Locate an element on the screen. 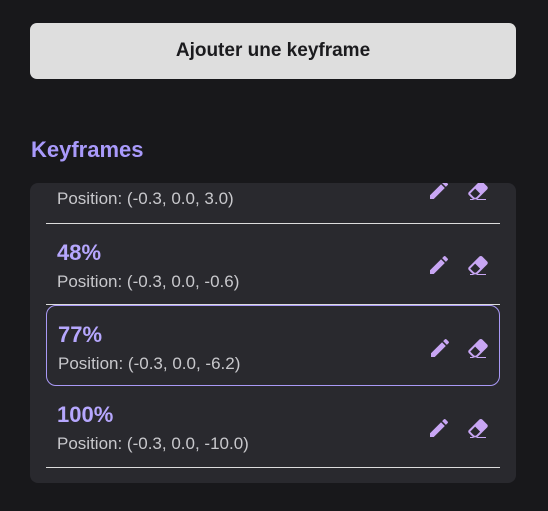 This screenshot has width=548, height=511. keyframe-item-selected: 77% Position: (-0.3, 0.0, -6.2) is located at coordinates (273, 345).